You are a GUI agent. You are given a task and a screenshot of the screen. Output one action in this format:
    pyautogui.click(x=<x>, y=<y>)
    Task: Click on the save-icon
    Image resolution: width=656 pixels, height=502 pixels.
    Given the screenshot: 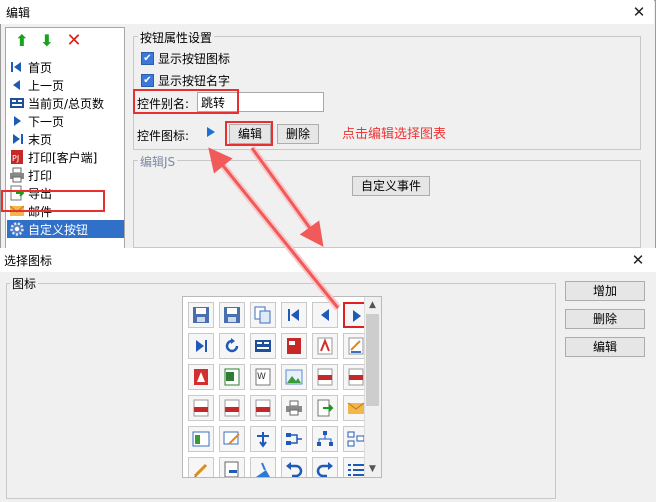 What is the action you would take?
    pyautogui.click(x=201, y=315)
    